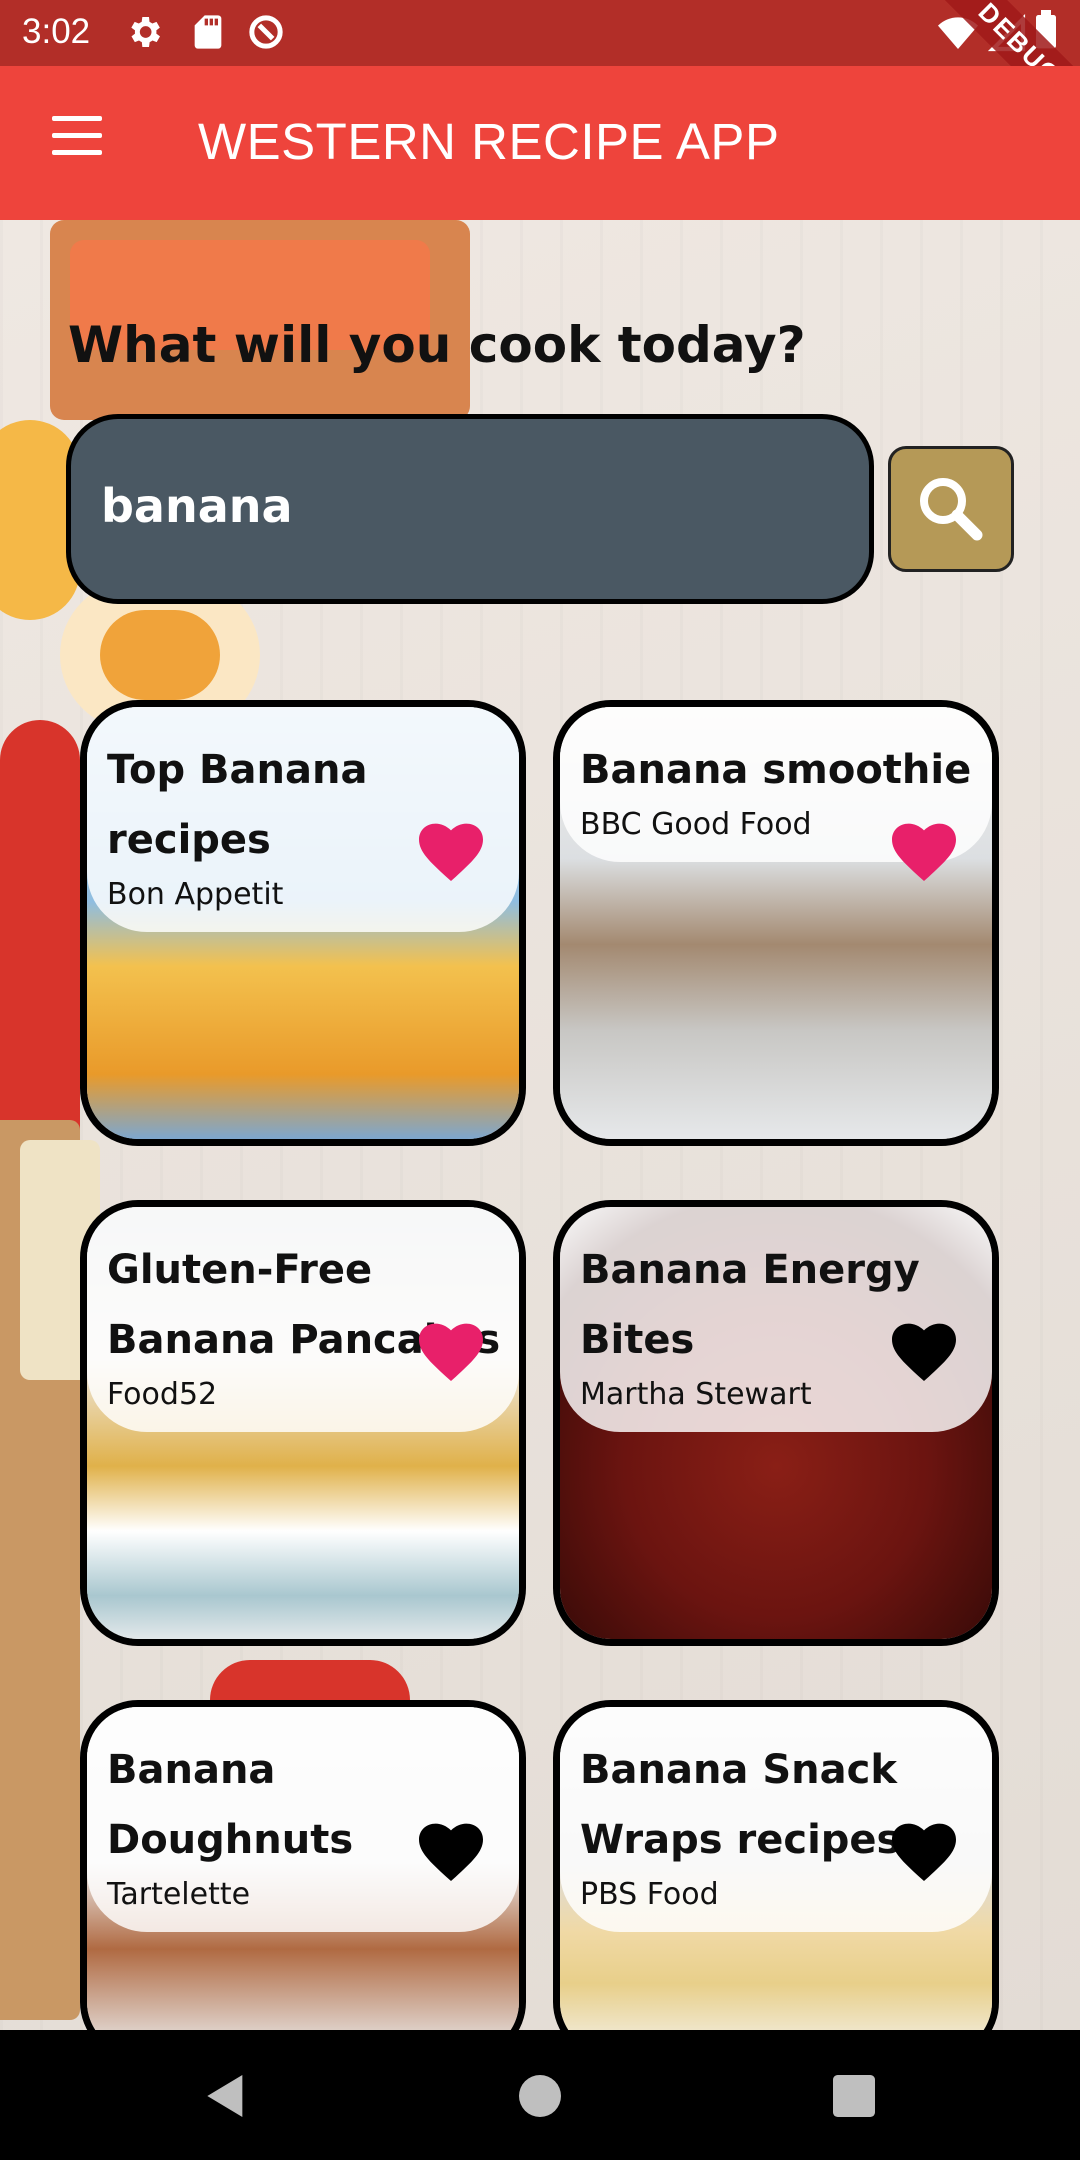  Describe the element at coordinates (437, 345) in the screenshot. I see `page-heading: What will you cook today?` at that location.